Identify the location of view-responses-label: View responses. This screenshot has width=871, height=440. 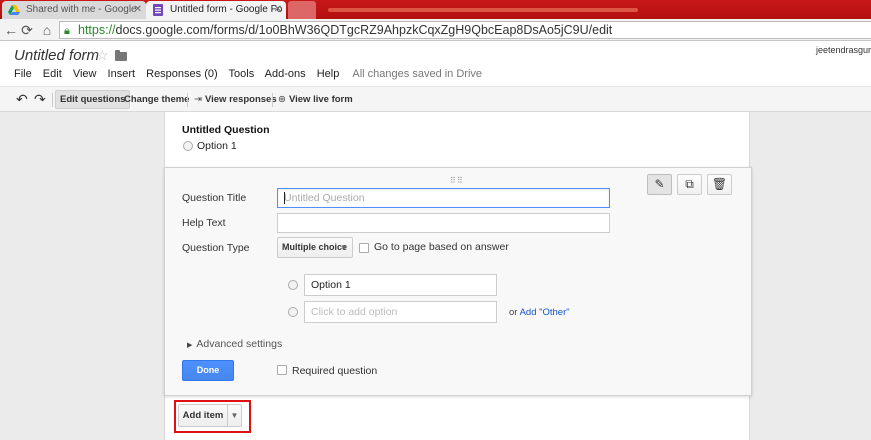
(240, 99).